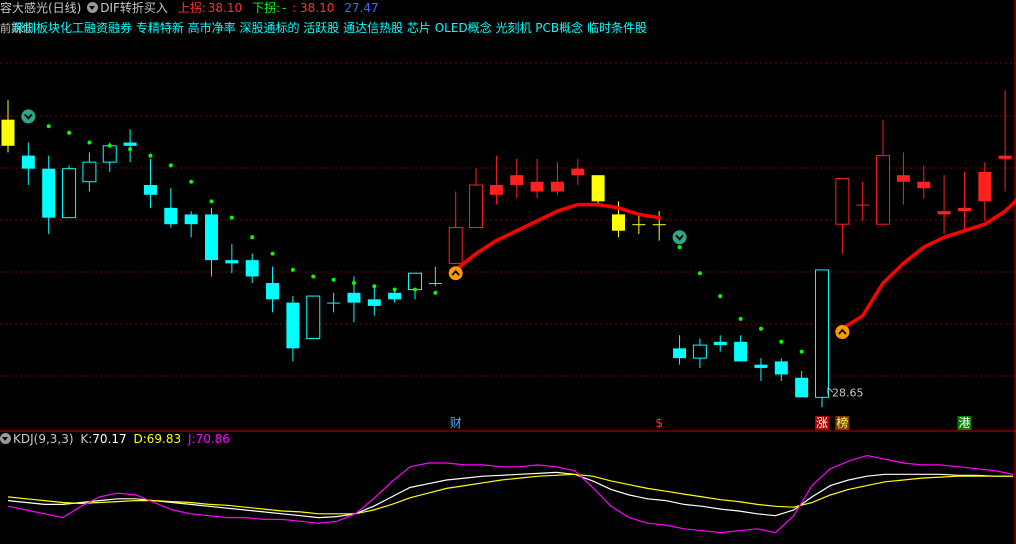 Image resolution: width=1016 pixels, height=544 pixels. What do you see at coordinates (109, 439) in the screenshot?
I see `k-value: 70.17` at bounding box center [109, 439].